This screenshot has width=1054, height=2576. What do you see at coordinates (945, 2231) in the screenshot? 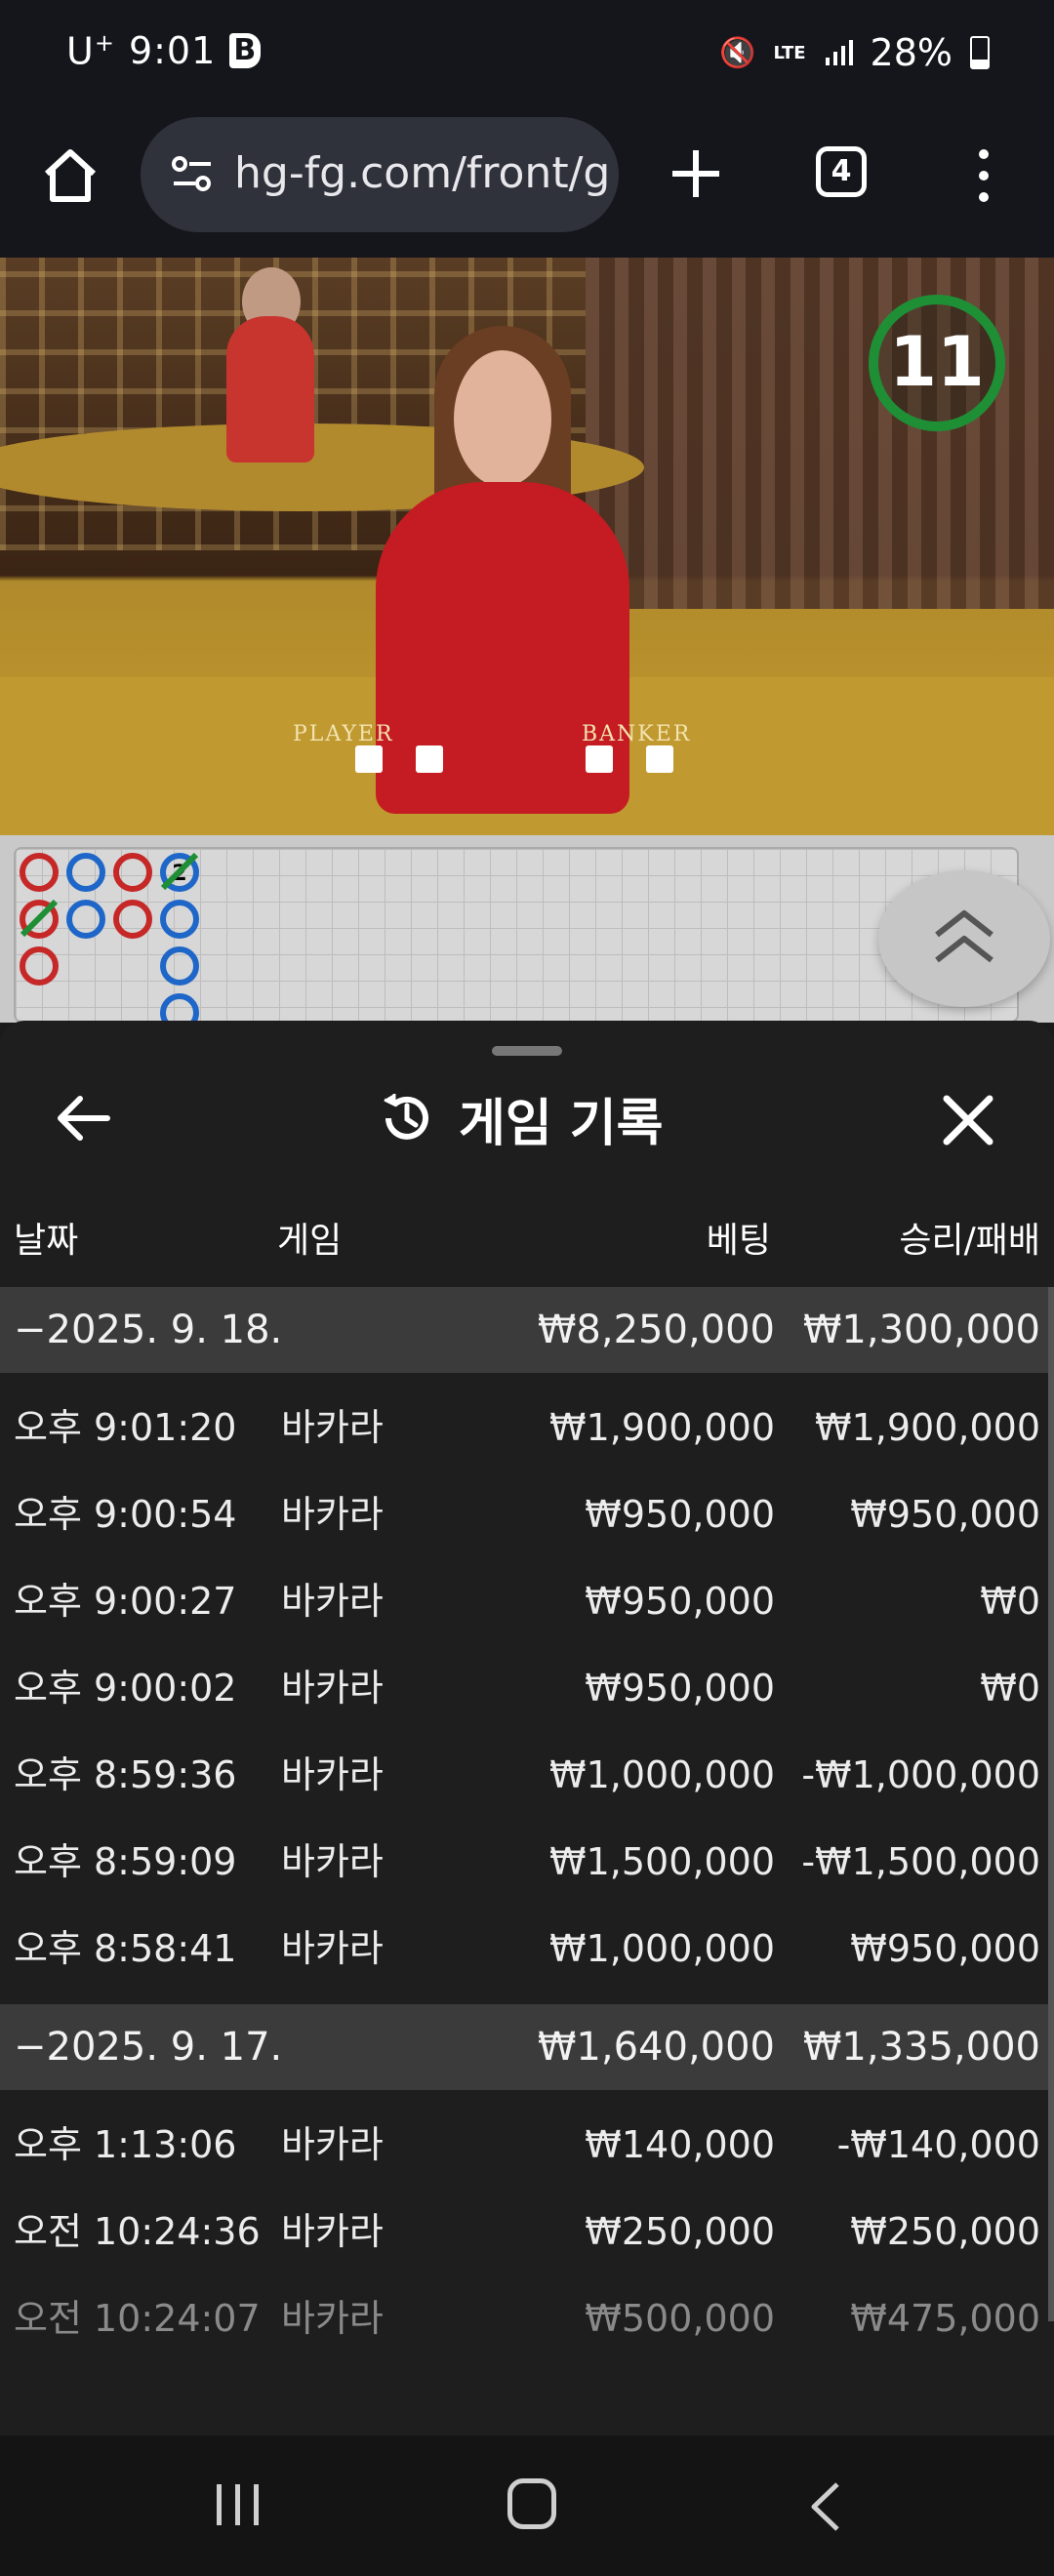
I see `row-win-loss: ₩250,000` at bounding box center [945, 2231].